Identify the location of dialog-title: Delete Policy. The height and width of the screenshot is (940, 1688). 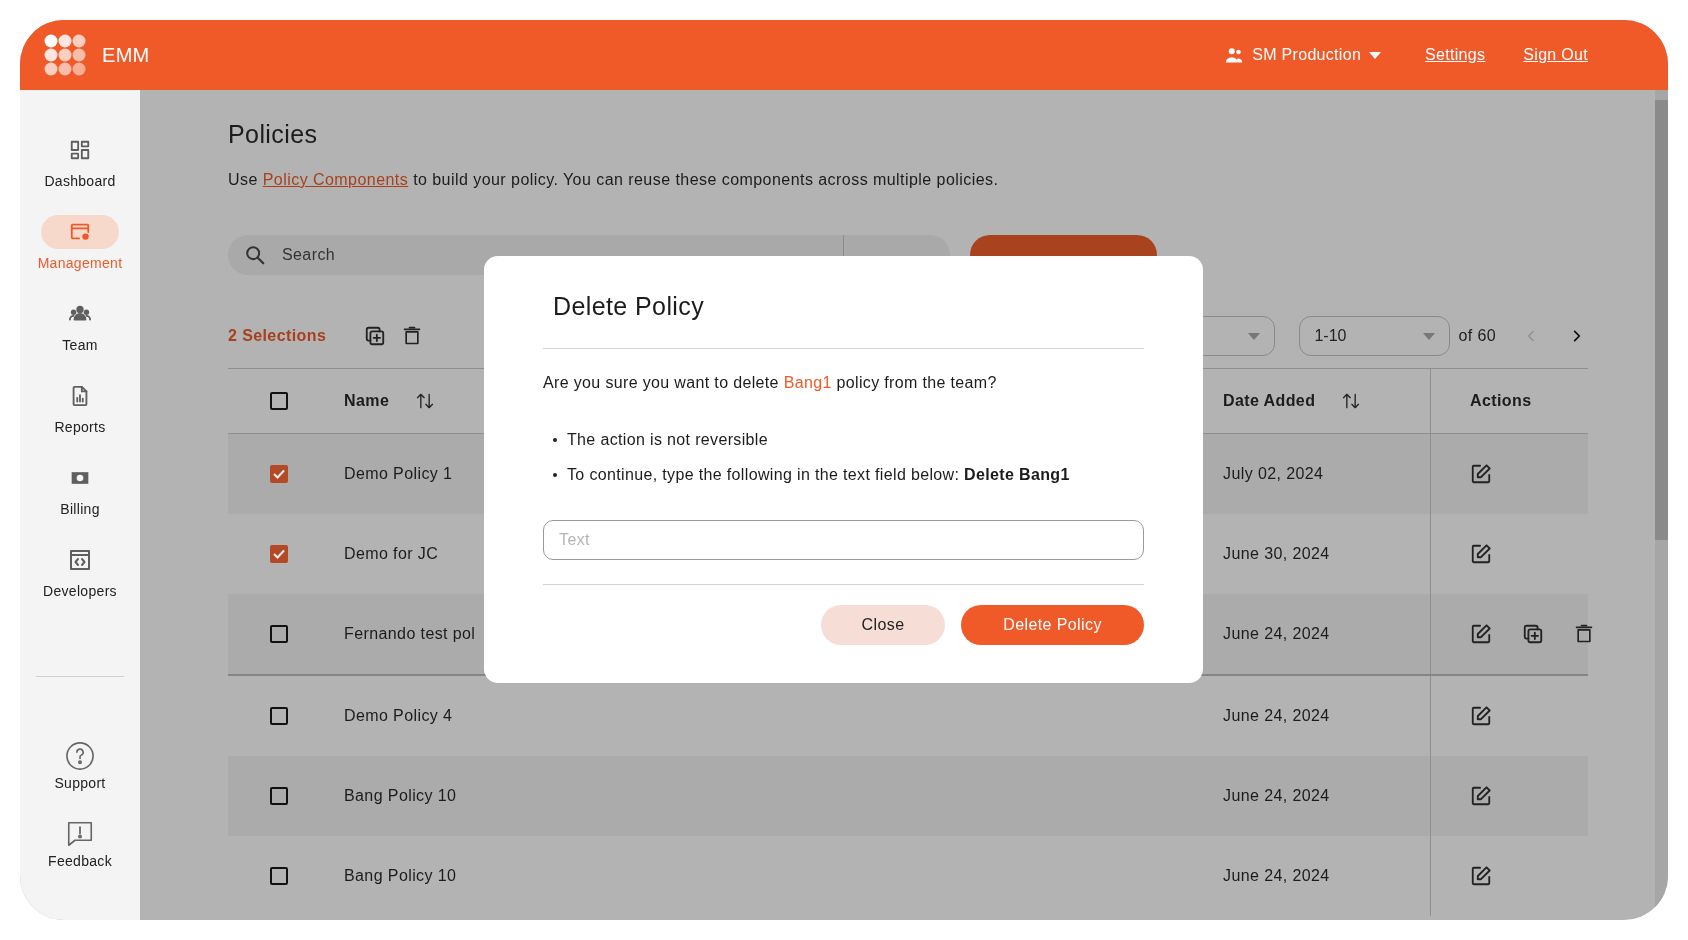
(629, 306).